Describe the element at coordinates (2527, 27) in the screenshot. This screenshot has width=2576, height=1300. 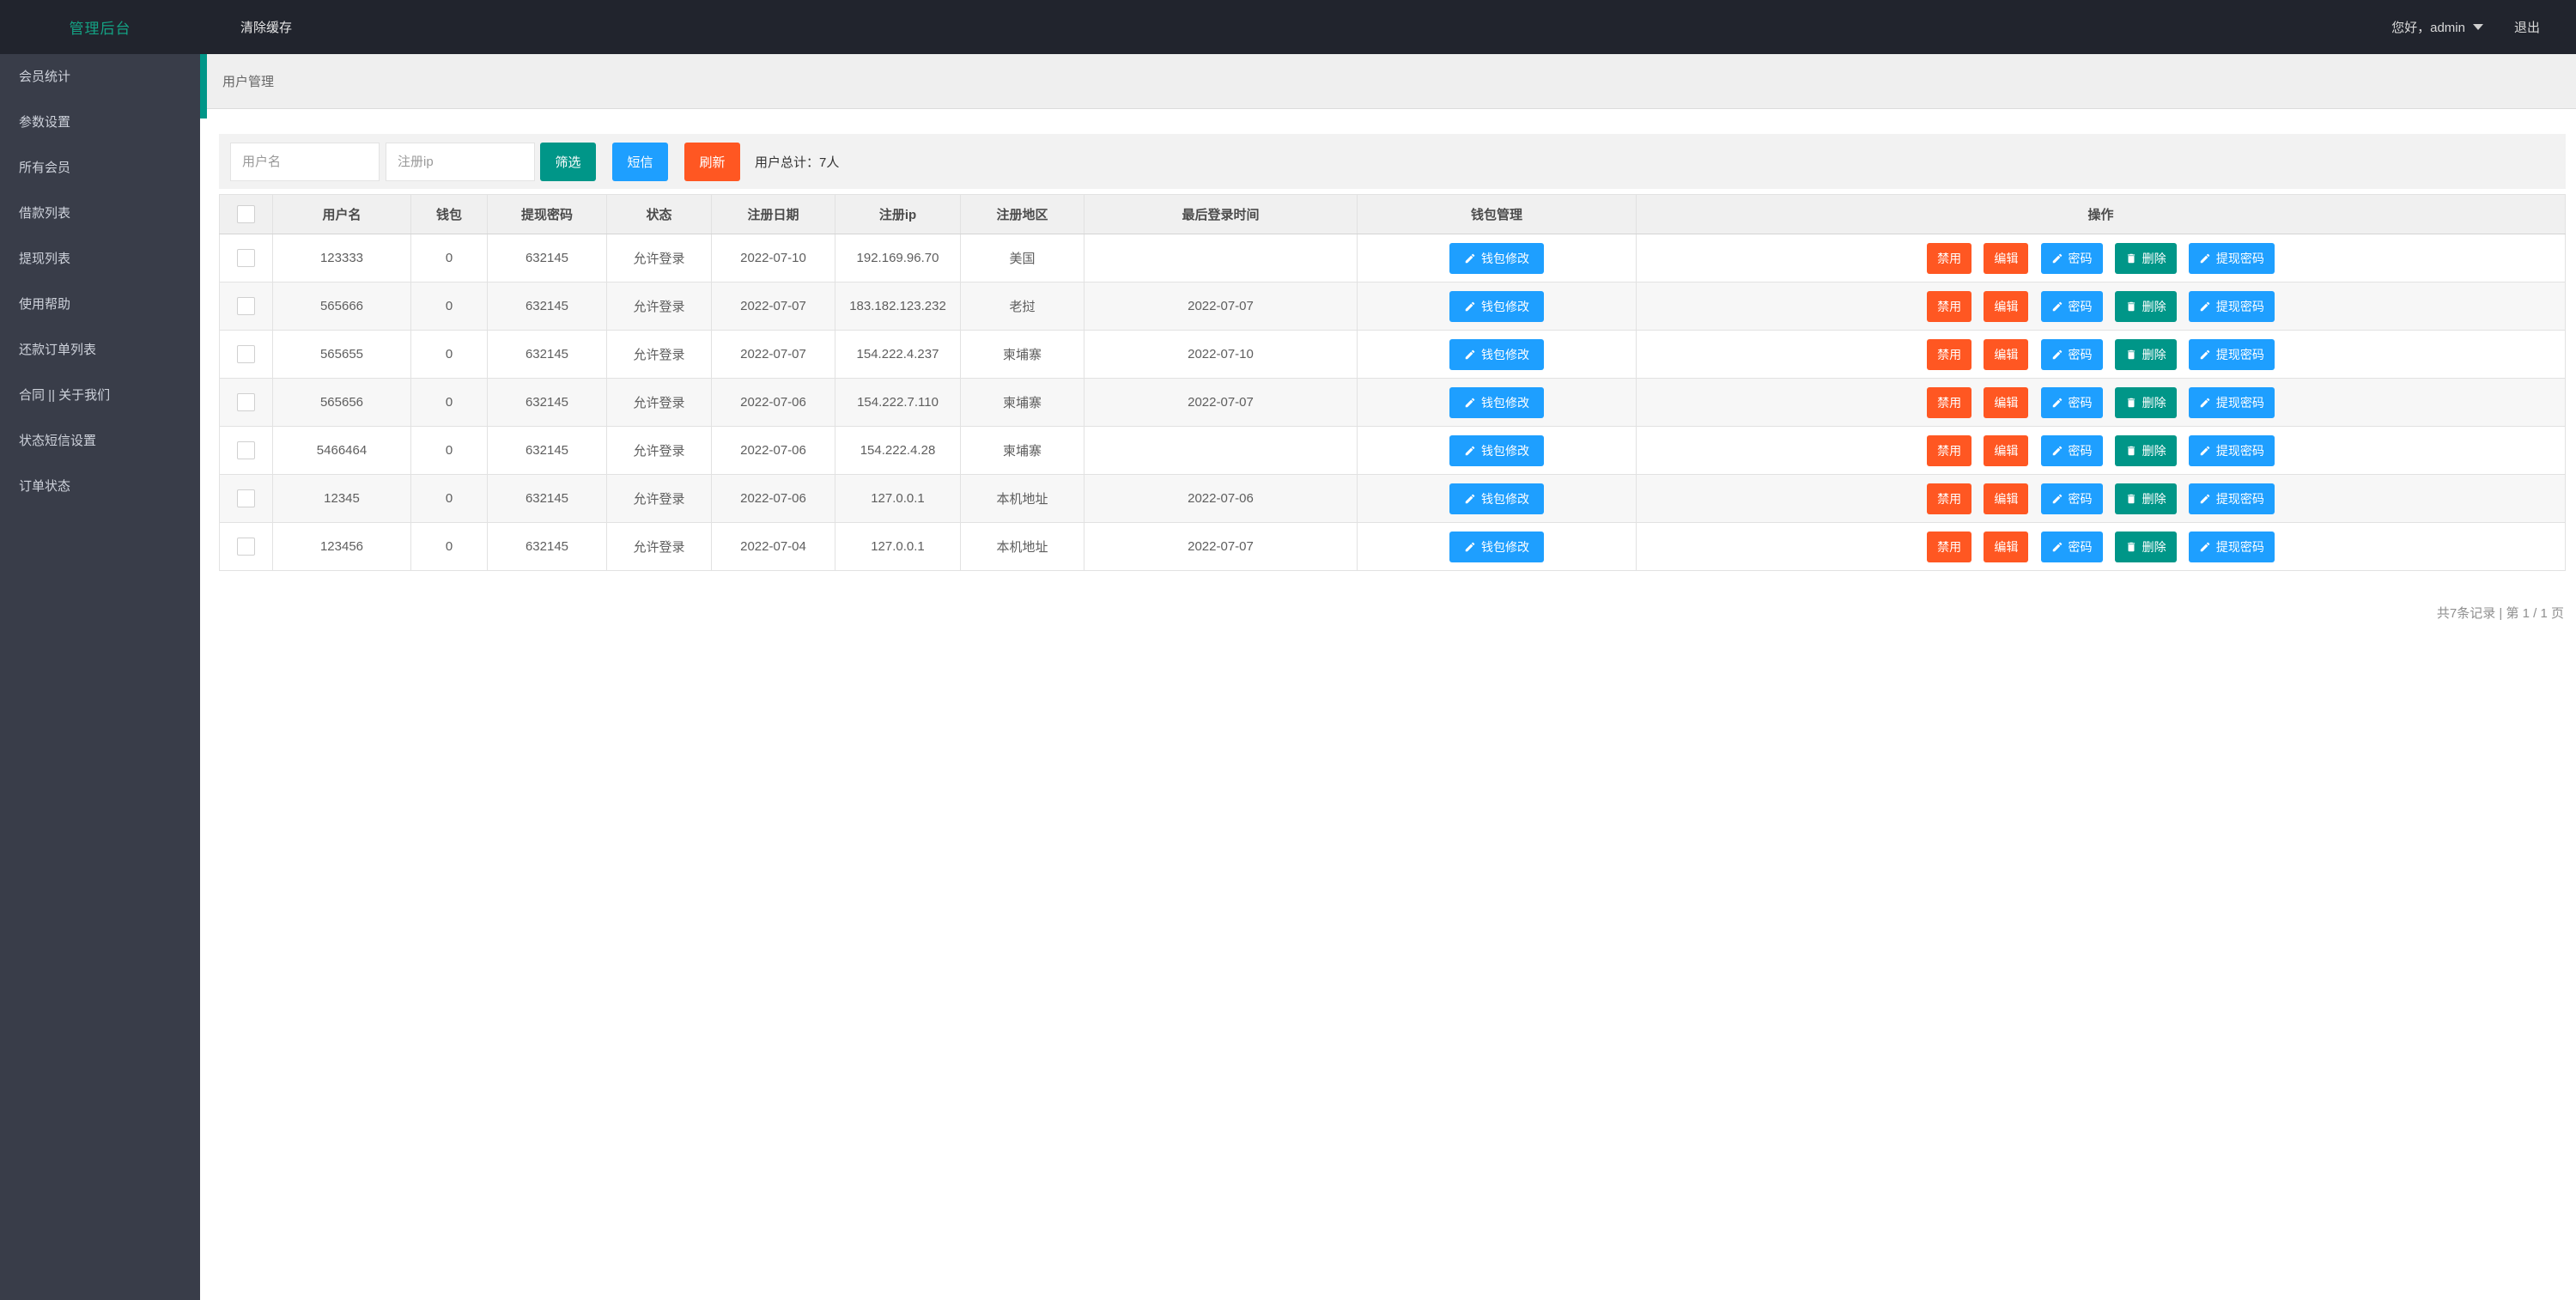
I see `logout-button: 退出` at that location.